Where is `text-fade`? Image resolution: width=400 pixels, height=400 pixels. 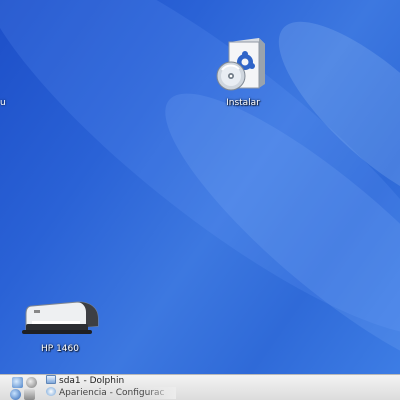 text-fade is located at coordinates (161, 393).